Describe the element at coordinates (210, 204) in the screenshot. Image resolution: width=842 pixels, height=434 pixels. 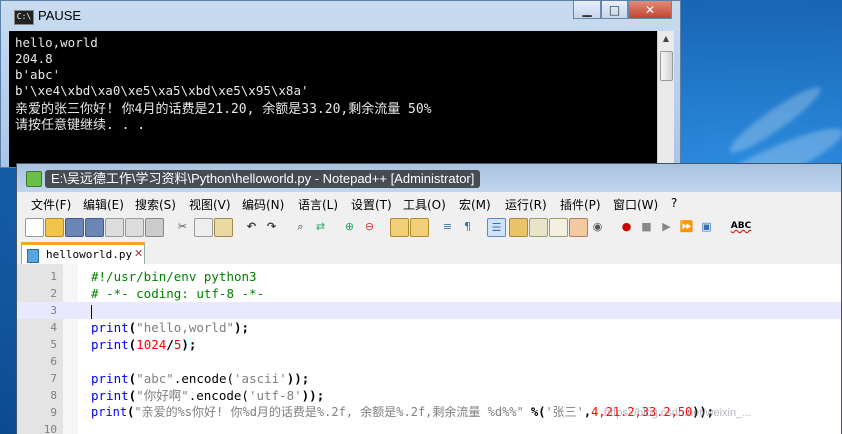
I see `menu-view: 视图(V)` at that location.